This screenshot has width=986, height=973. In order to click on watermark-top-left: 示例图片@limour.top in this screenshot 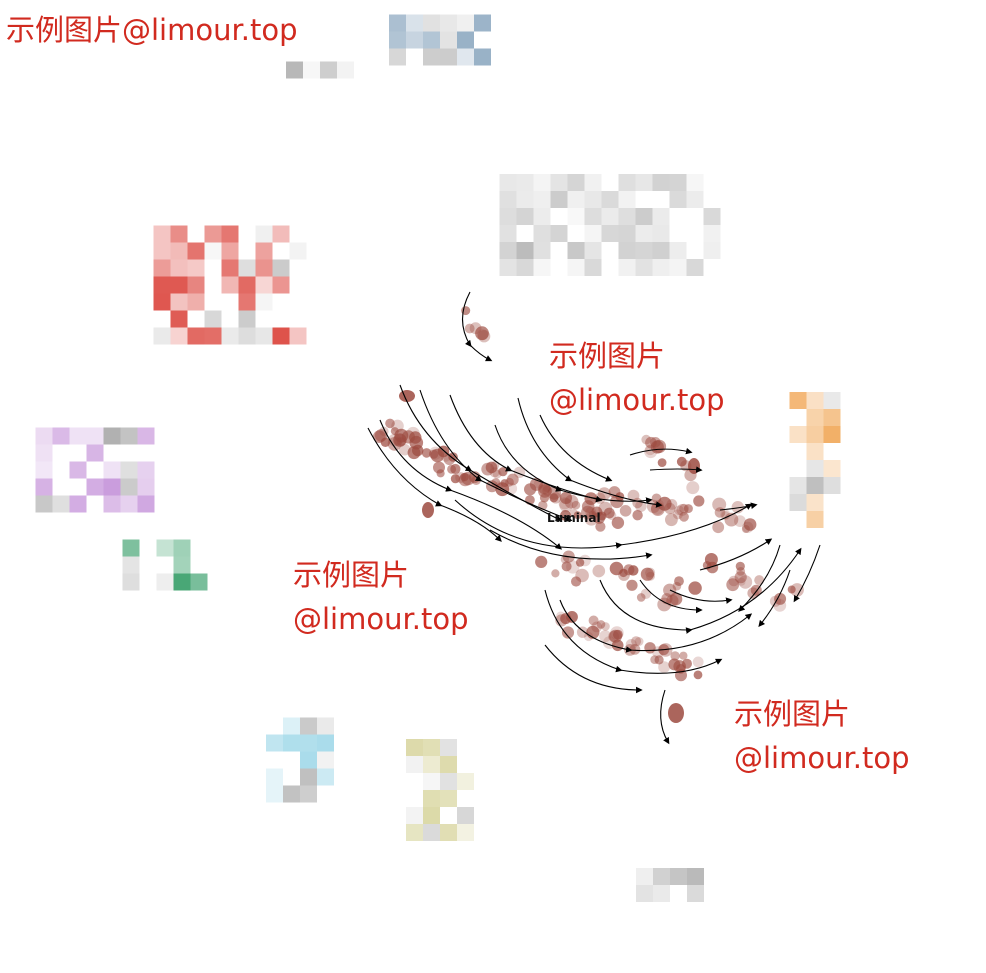, I will do `click(152, 30)`.